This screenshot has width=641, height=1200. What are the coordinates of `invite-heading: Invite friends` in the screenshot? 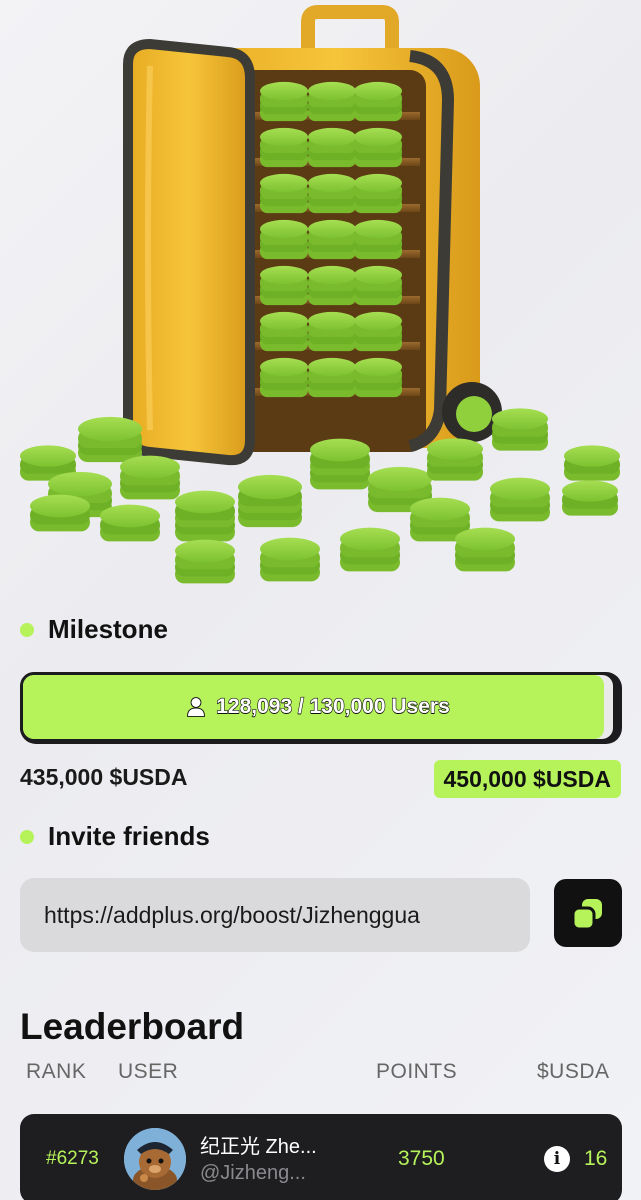 It's located at (115, 836).